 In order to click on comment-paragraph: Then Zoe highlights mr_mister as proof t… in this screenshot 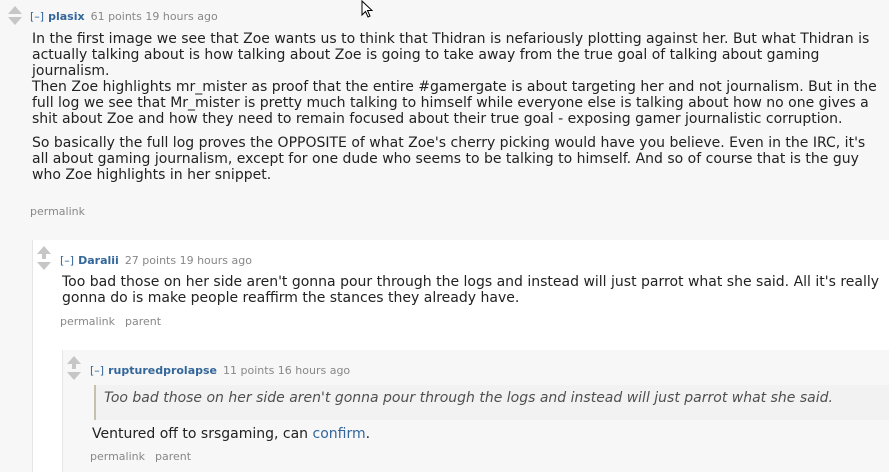, I will do `click(454, 103)`.